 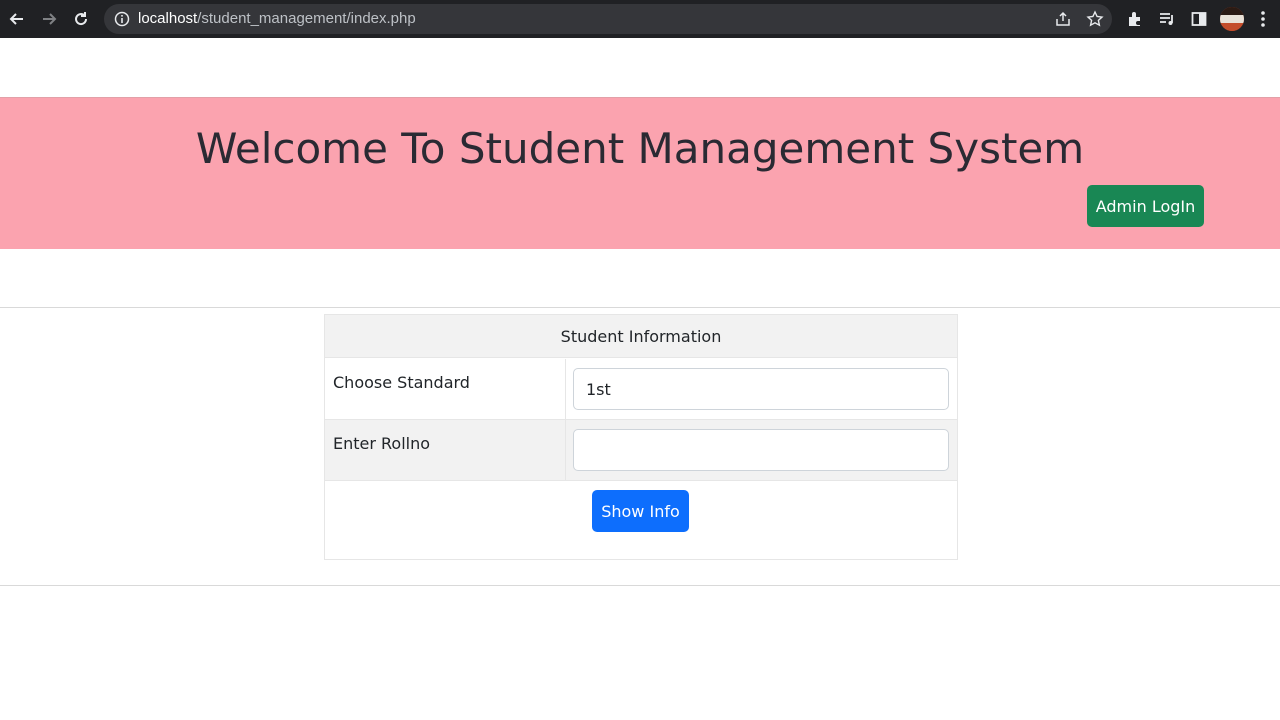 I want to click on share-icon, so click(x=1063, y=21).